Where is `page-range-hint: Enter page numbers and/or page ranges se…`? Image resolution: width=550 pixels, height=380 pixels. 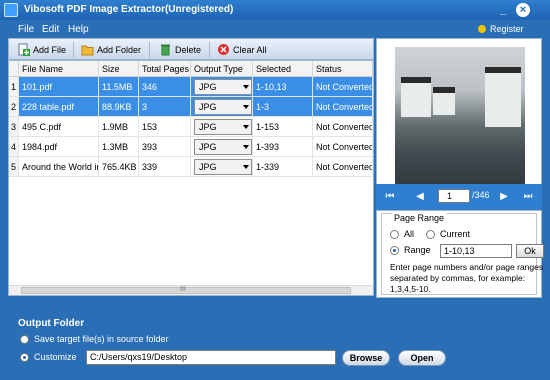
page-range-hint: Enter page numbers and/or page ranges se… is located at coordinates (467, 278).